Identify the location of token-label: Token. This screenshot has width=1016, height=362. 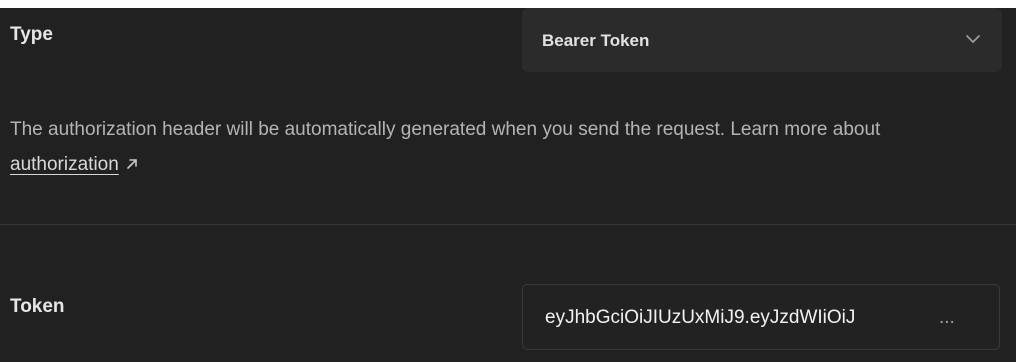
(37, 306).